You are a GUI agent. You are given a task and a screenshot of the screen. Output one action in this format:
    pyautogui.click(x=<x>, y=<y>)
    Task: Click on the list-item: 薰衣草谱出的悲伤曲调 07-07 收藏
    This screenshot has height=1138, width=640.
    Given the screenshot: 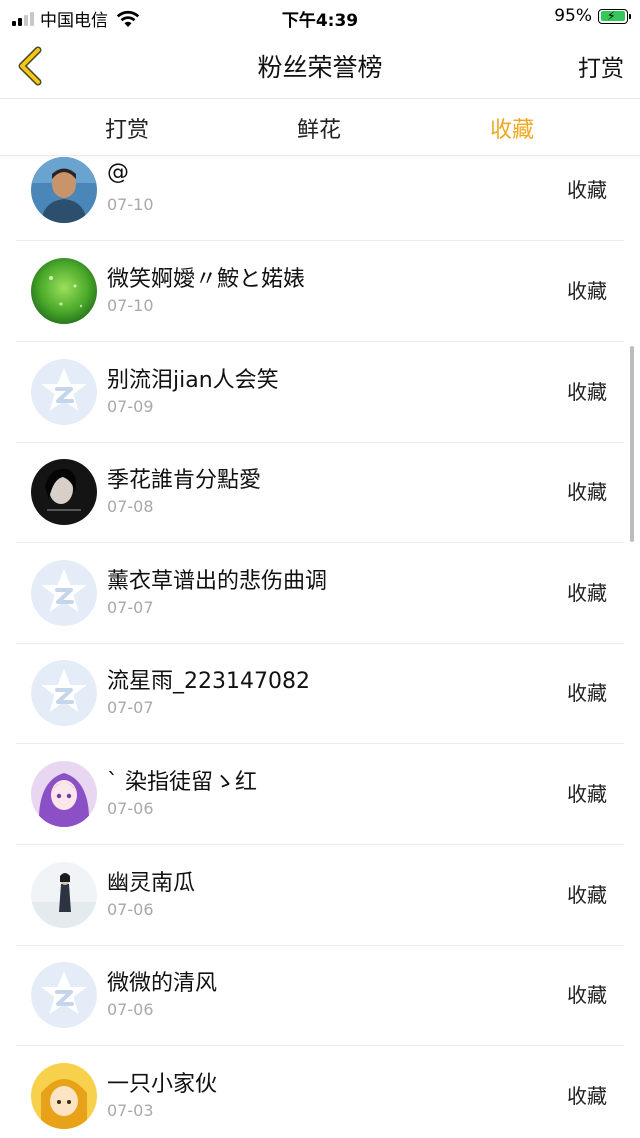 What is the action you would take?
    pyautogui.click(x=320, y=593)
    